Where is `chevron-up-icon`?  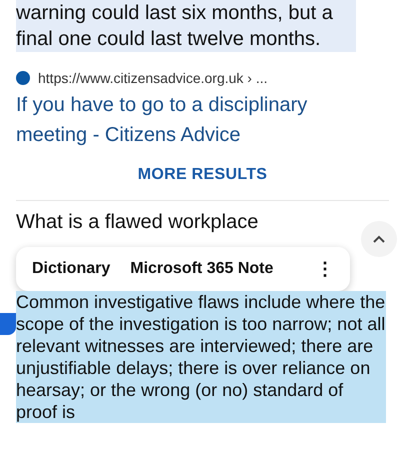
chevron-up-icon is located at coordinates (379, 239).